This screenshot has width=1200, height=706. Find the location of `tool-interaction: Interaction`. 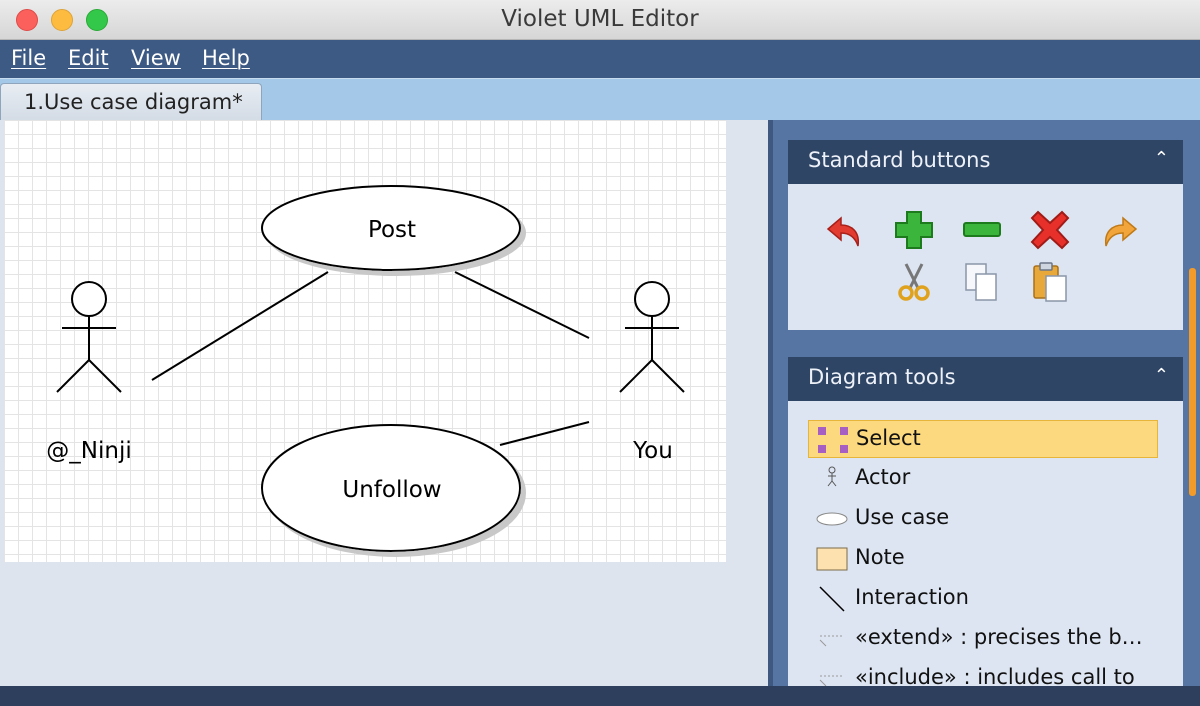

tool-interaction: Interaction is located at coordinates (983, 599).